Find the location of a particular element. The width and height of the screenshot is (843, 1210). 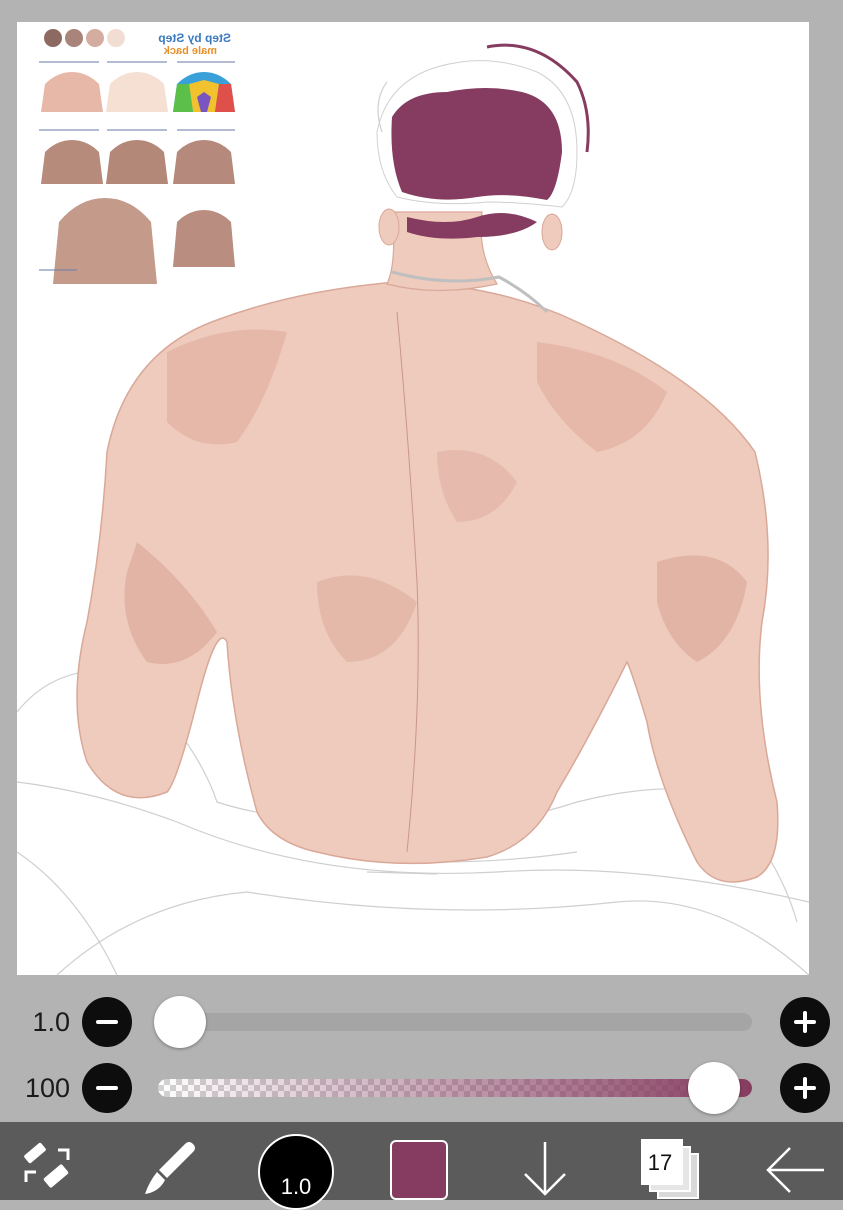

bottom-toolbar: 1.0 17 is located at coordinates (421, 1166).